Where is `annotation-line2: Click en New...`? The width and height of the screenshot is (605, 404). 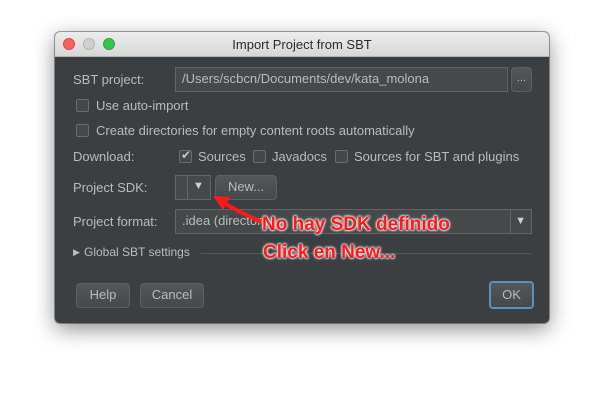 annotation-line2: Click en New... is located at coordinates (329, 252).